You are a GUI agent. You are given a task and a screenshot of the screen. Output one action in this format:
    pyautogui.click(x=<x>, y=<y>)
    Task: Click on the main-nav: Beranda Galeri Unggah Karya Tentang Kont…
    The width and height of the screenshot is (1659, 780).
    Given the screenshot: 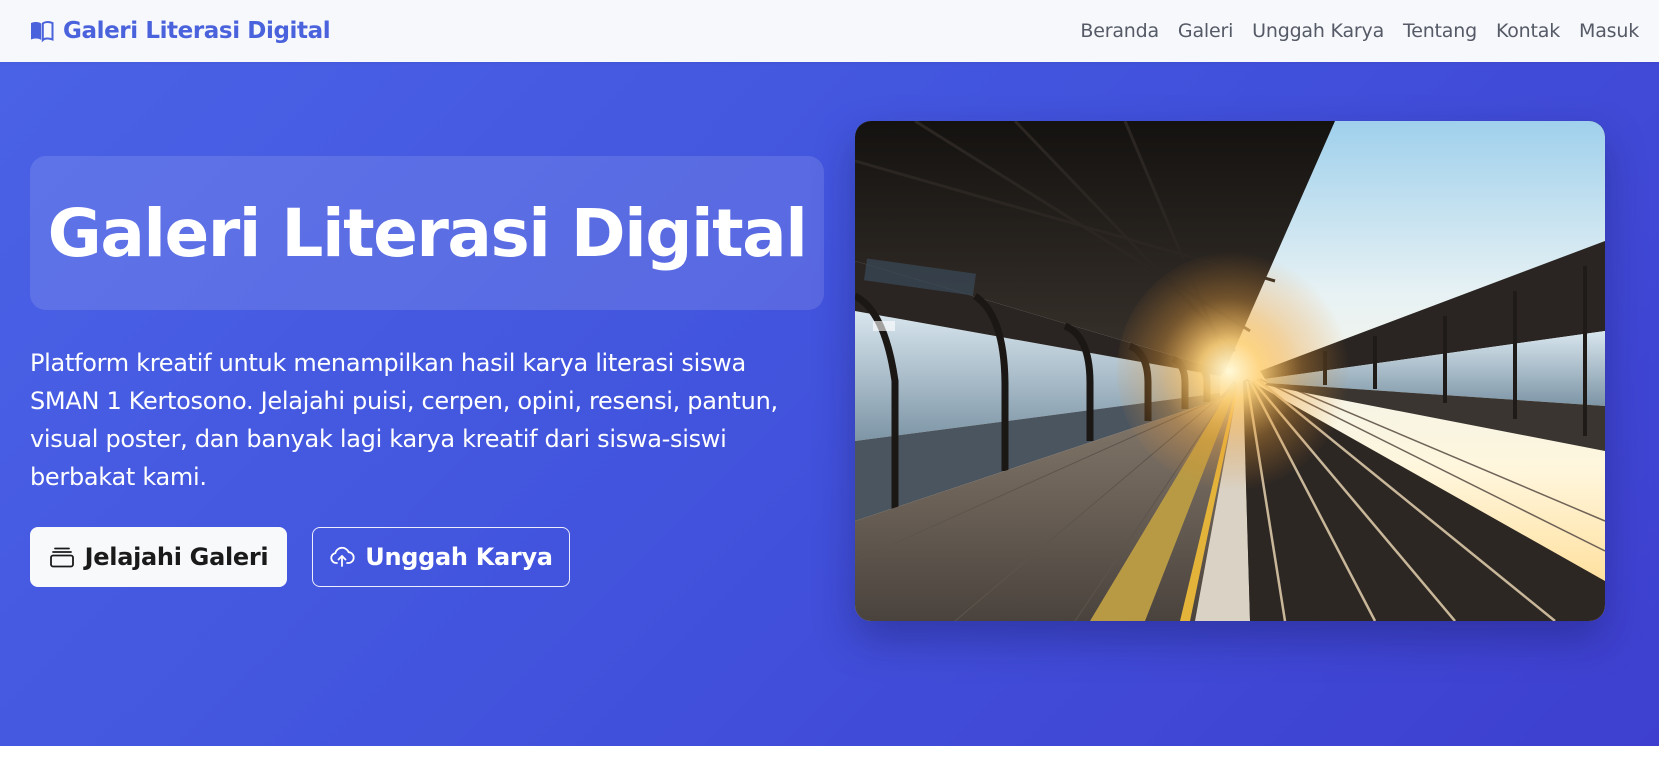 What is the action you would take?
    pyautogui.click(x=1350, y=31)
    